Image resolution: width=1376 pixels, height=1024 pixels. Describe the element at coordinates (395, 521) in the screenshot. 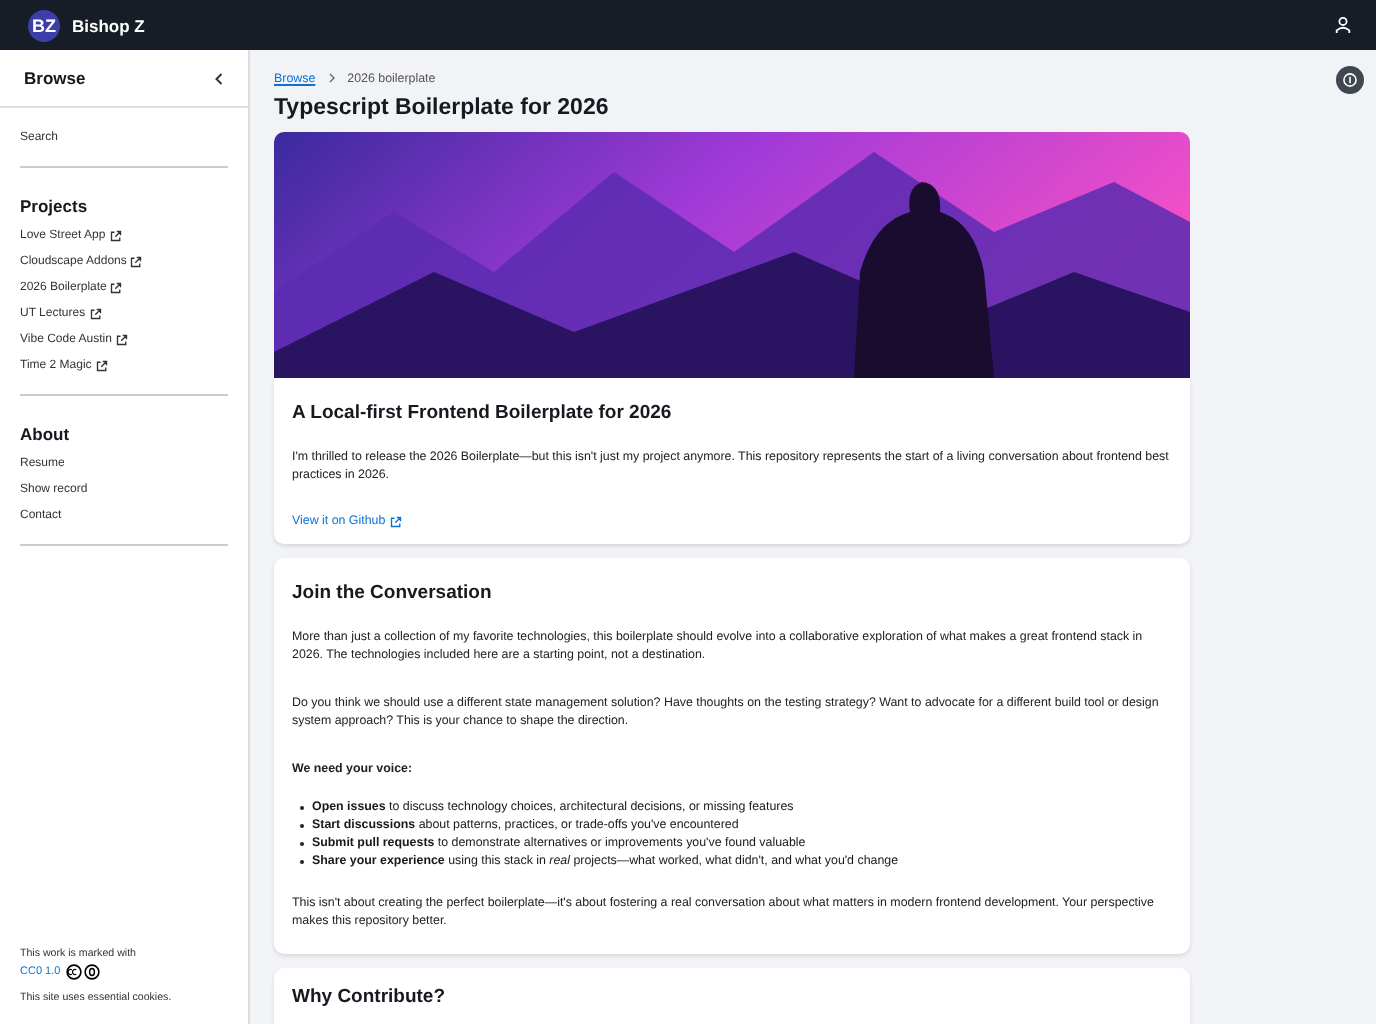

I see `external-link-icon` at that location.